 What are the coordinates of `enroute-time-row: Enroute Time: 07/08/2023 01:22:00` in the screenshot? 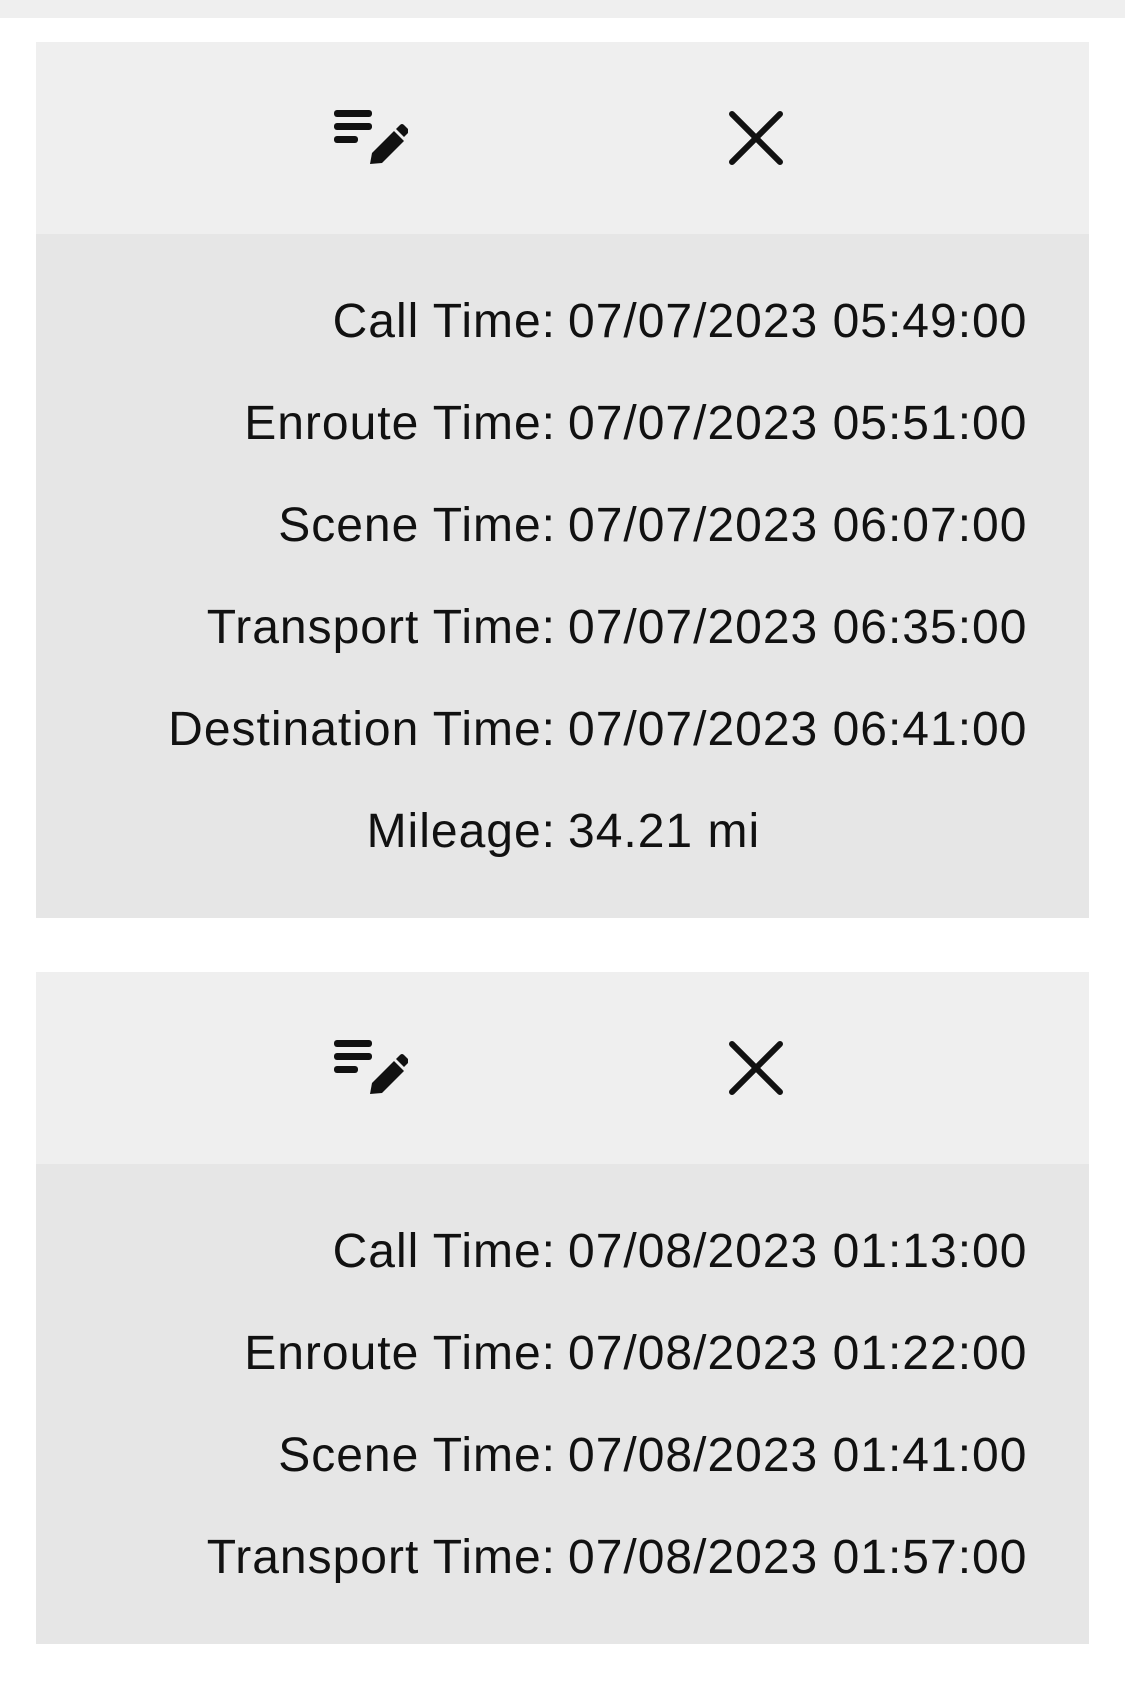 It's located at (562, 1353).